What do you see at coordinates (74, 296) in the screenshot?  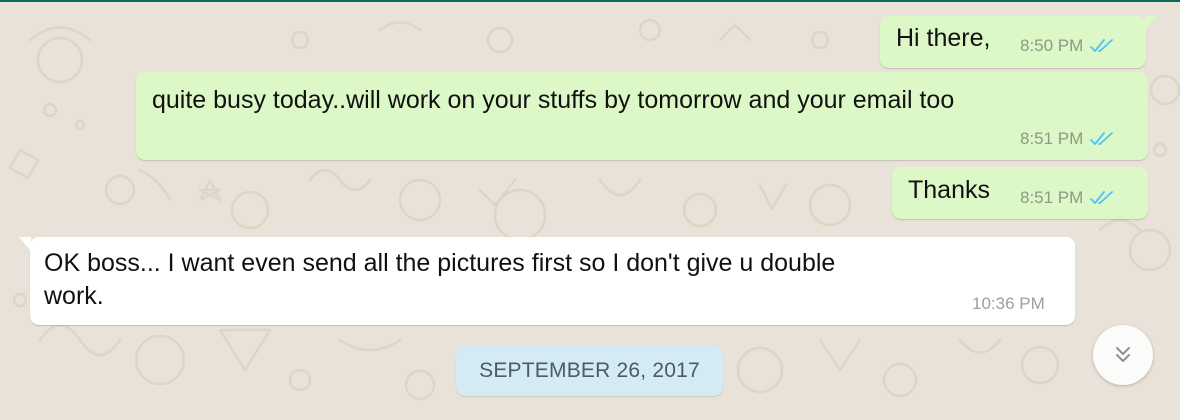 I see `message-text-line: work.` at bounding box center [74, 296].